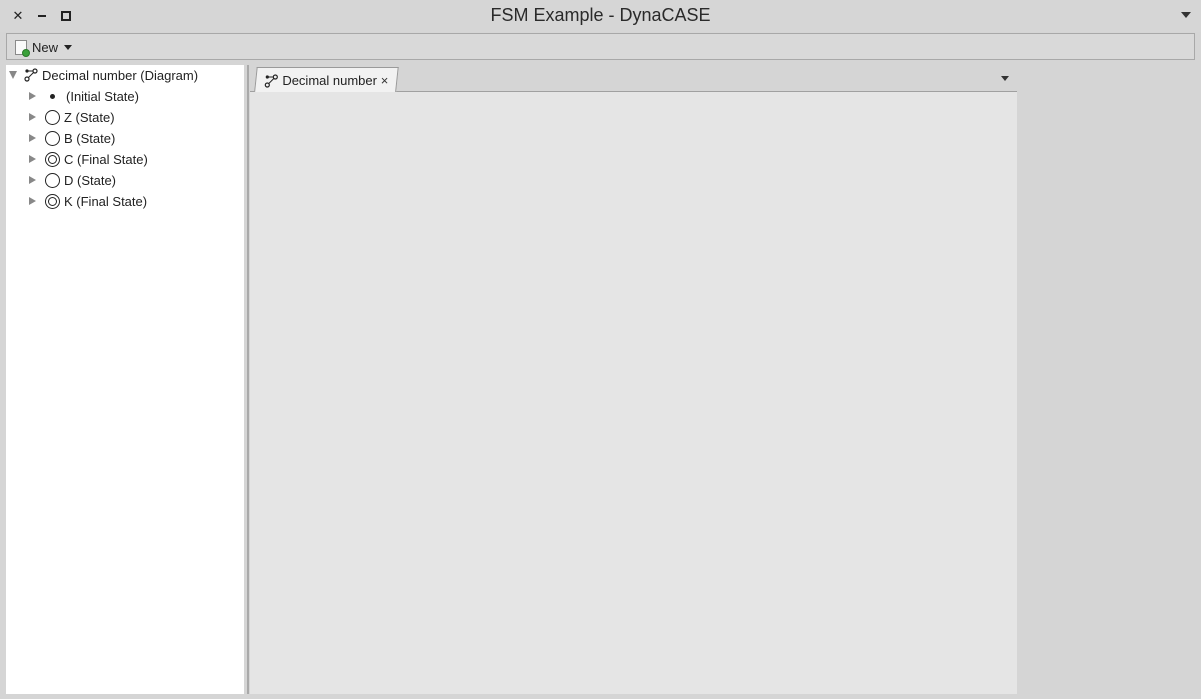 The height and width of the screenshot is (699, 1201). What do you see at coordinates (1186, 15) in the screenshot?
I see `window-menu-chevron-down-icon` at bounding box center [1186, 15].